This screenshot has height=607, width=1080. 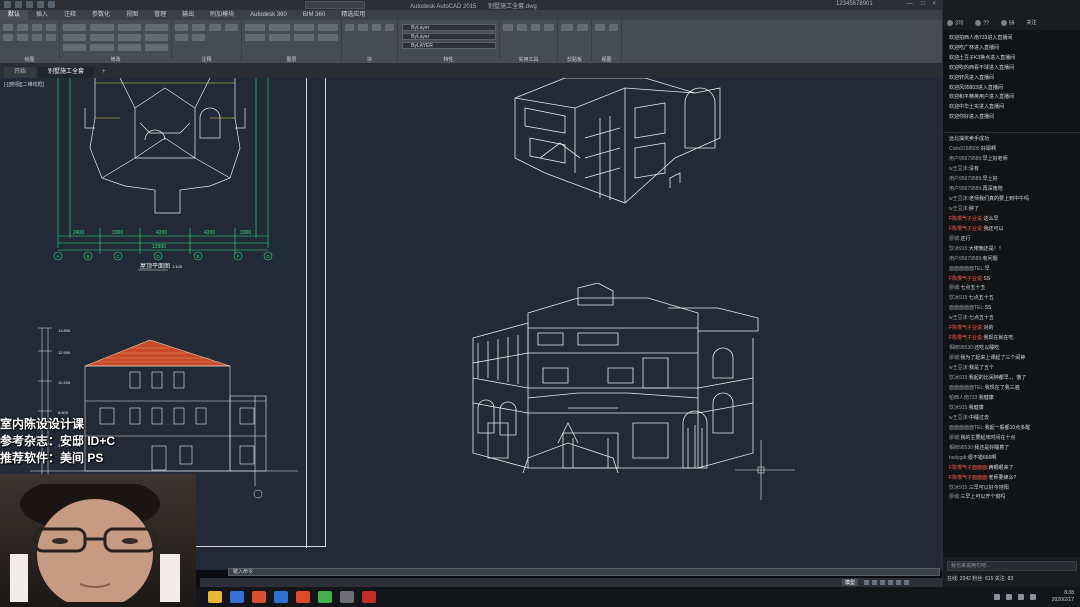 What do you see at coordinates (449, 36) in the screenshot?
I see `linetype-combo: ByLayer` at bounding box center [449, 36].